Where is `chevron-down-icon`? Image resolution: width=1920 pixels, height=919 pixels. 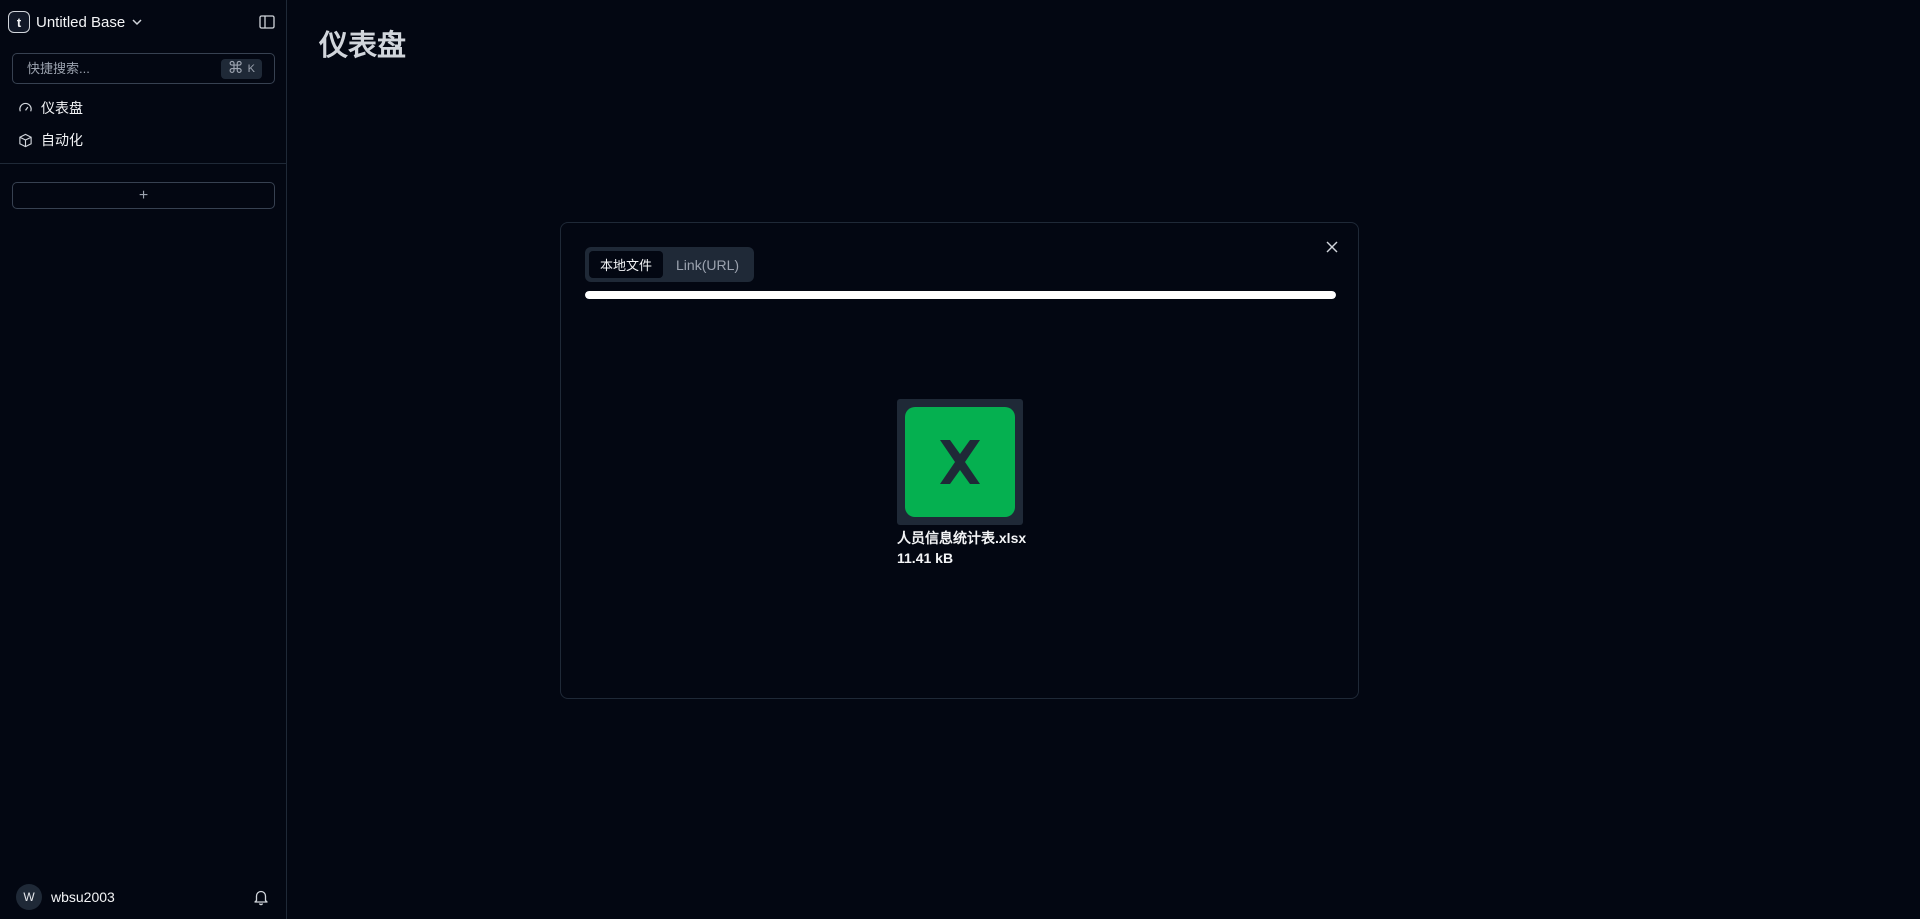
chevron-down-icon is located at coordinates (137, 22).